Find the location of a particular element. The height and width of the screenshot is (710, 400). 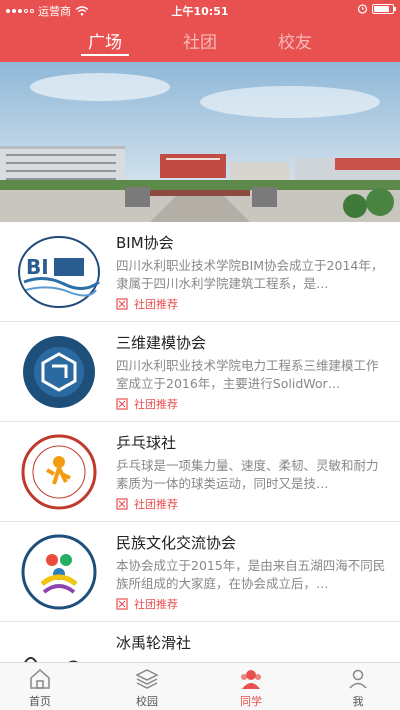

bottom-tab-label: 首页 is located at coordinates (40, 701).